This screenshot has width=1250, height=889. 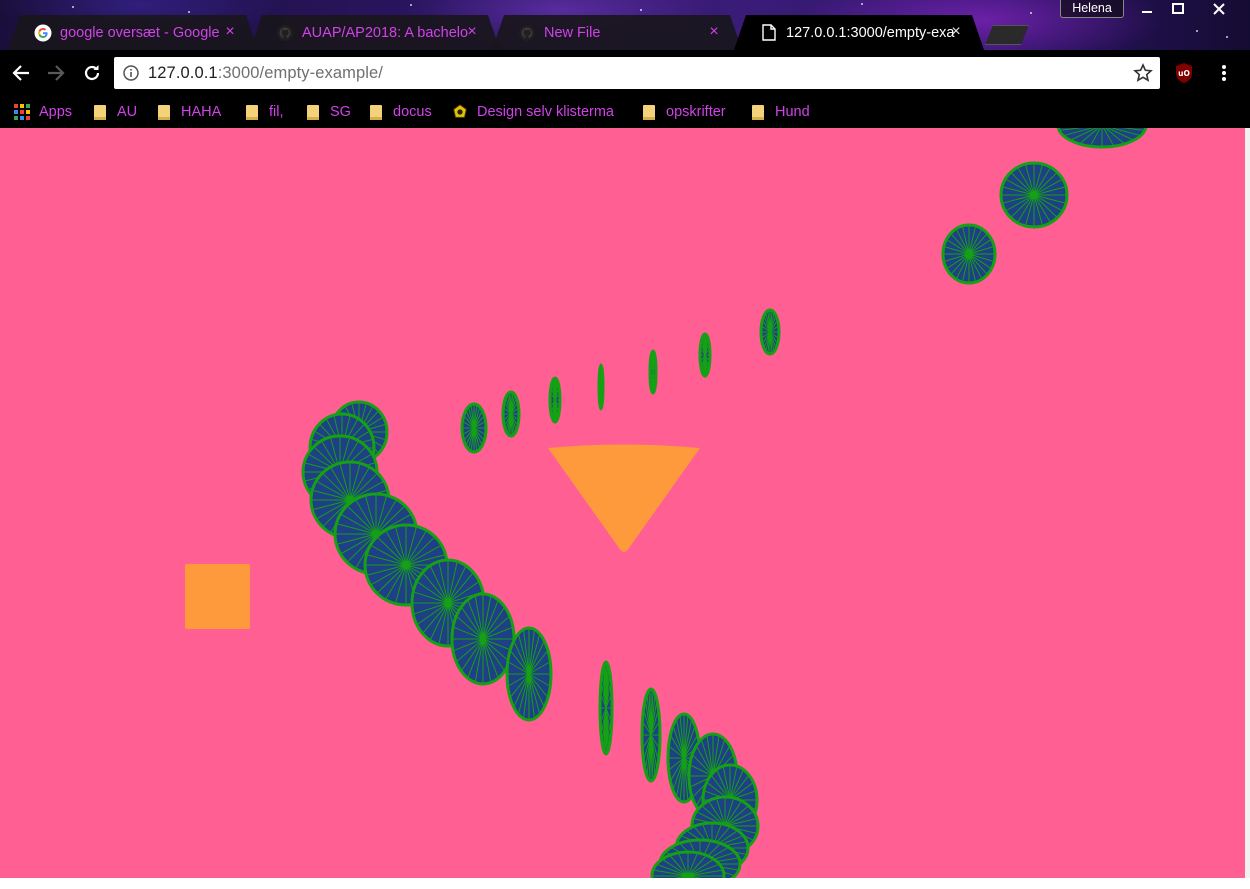 I want to click on bookmark-label: Apps, so click(x=56, y=112).